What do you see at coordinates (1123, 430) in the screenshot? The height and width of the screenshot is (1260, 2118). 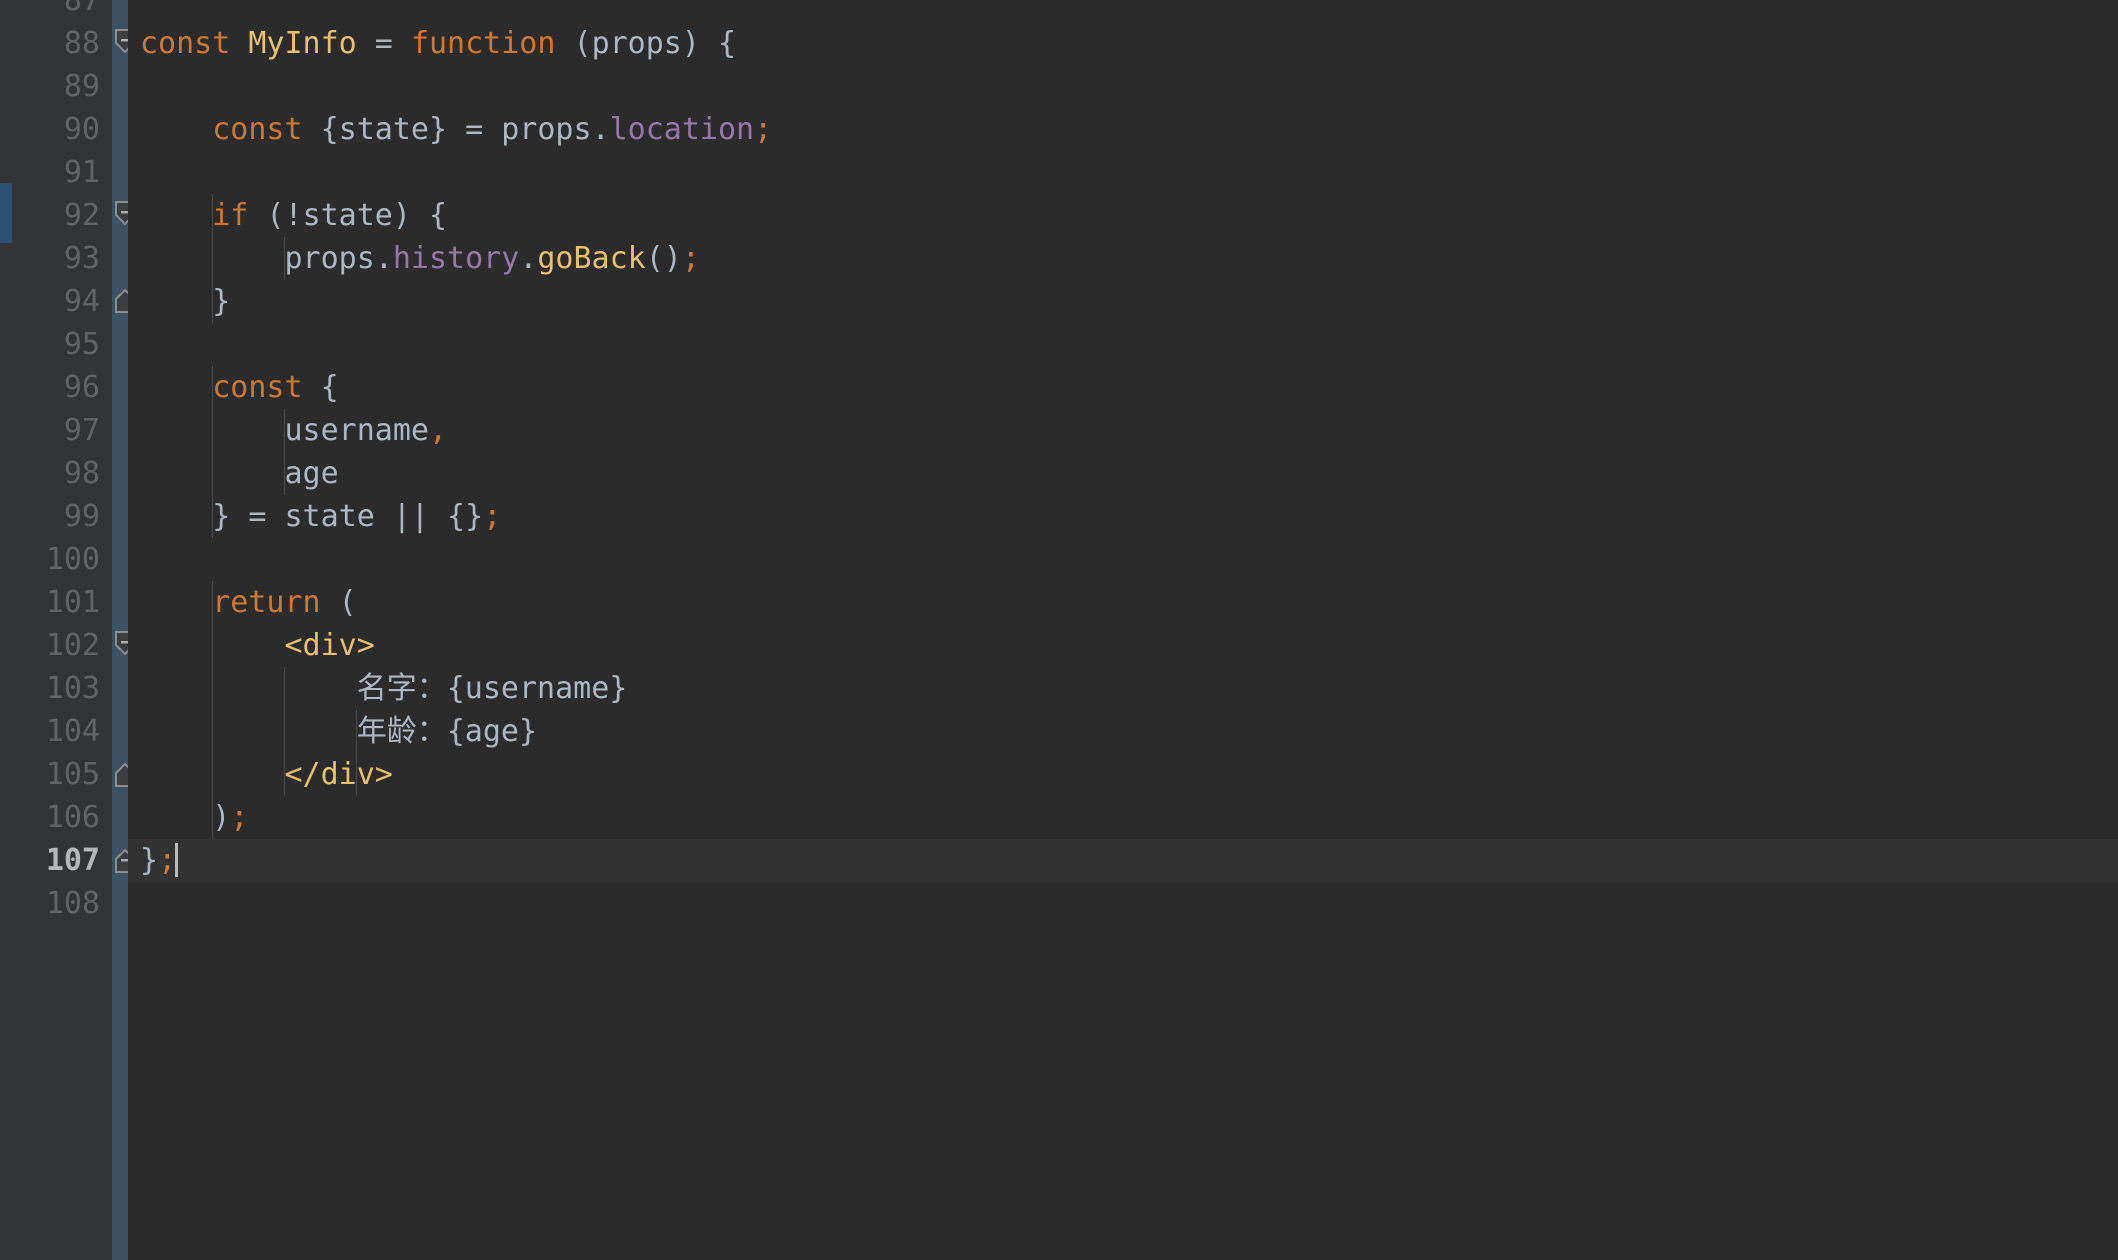 I see `code-line-97: username,` at bounding box center [1123, 430].